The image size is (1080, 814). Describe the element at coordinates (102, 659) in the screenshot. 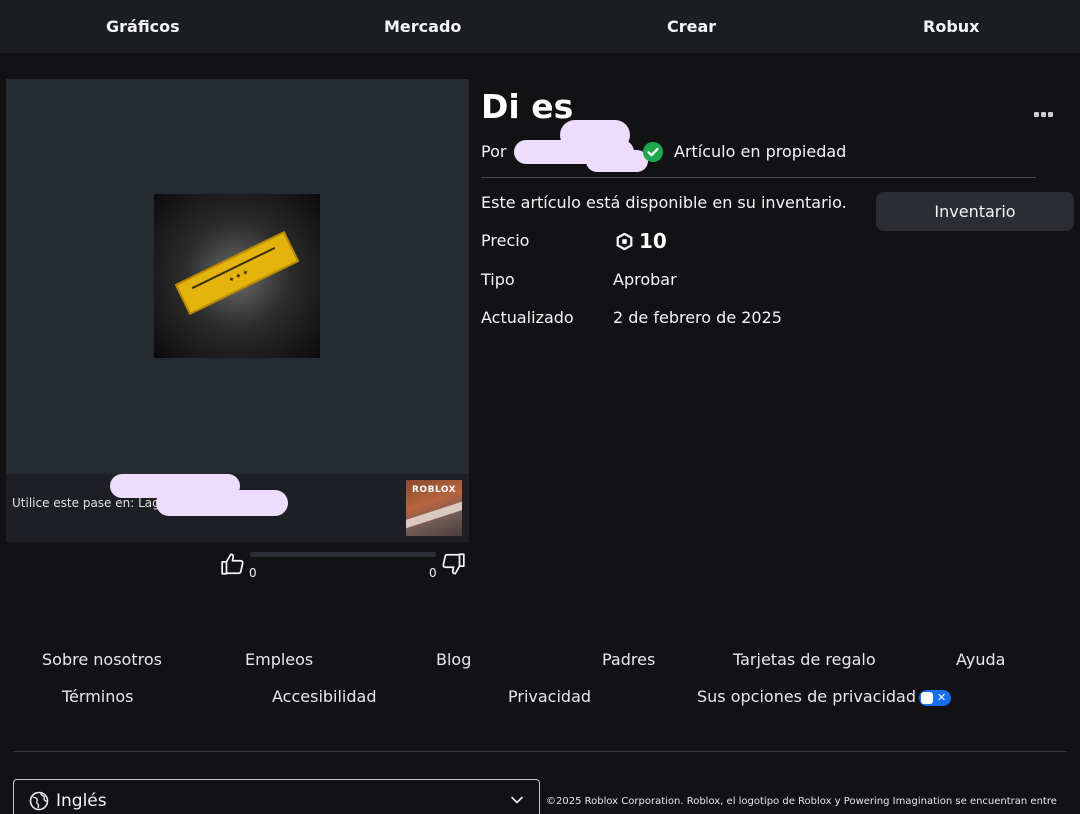

I see `footer-link-sobre-nosotros: Sobre nosotros` at that location.